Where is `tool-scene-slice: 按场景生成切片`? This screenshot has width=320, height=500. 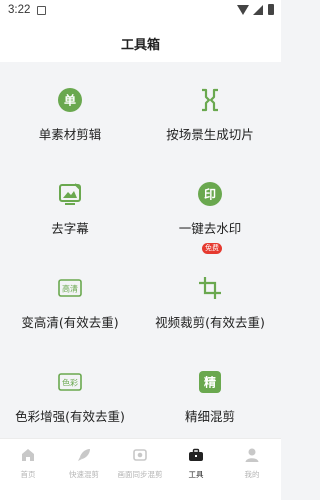
tool-scene-slice: 按场景生成切片 is located at coordinates (210, 109).